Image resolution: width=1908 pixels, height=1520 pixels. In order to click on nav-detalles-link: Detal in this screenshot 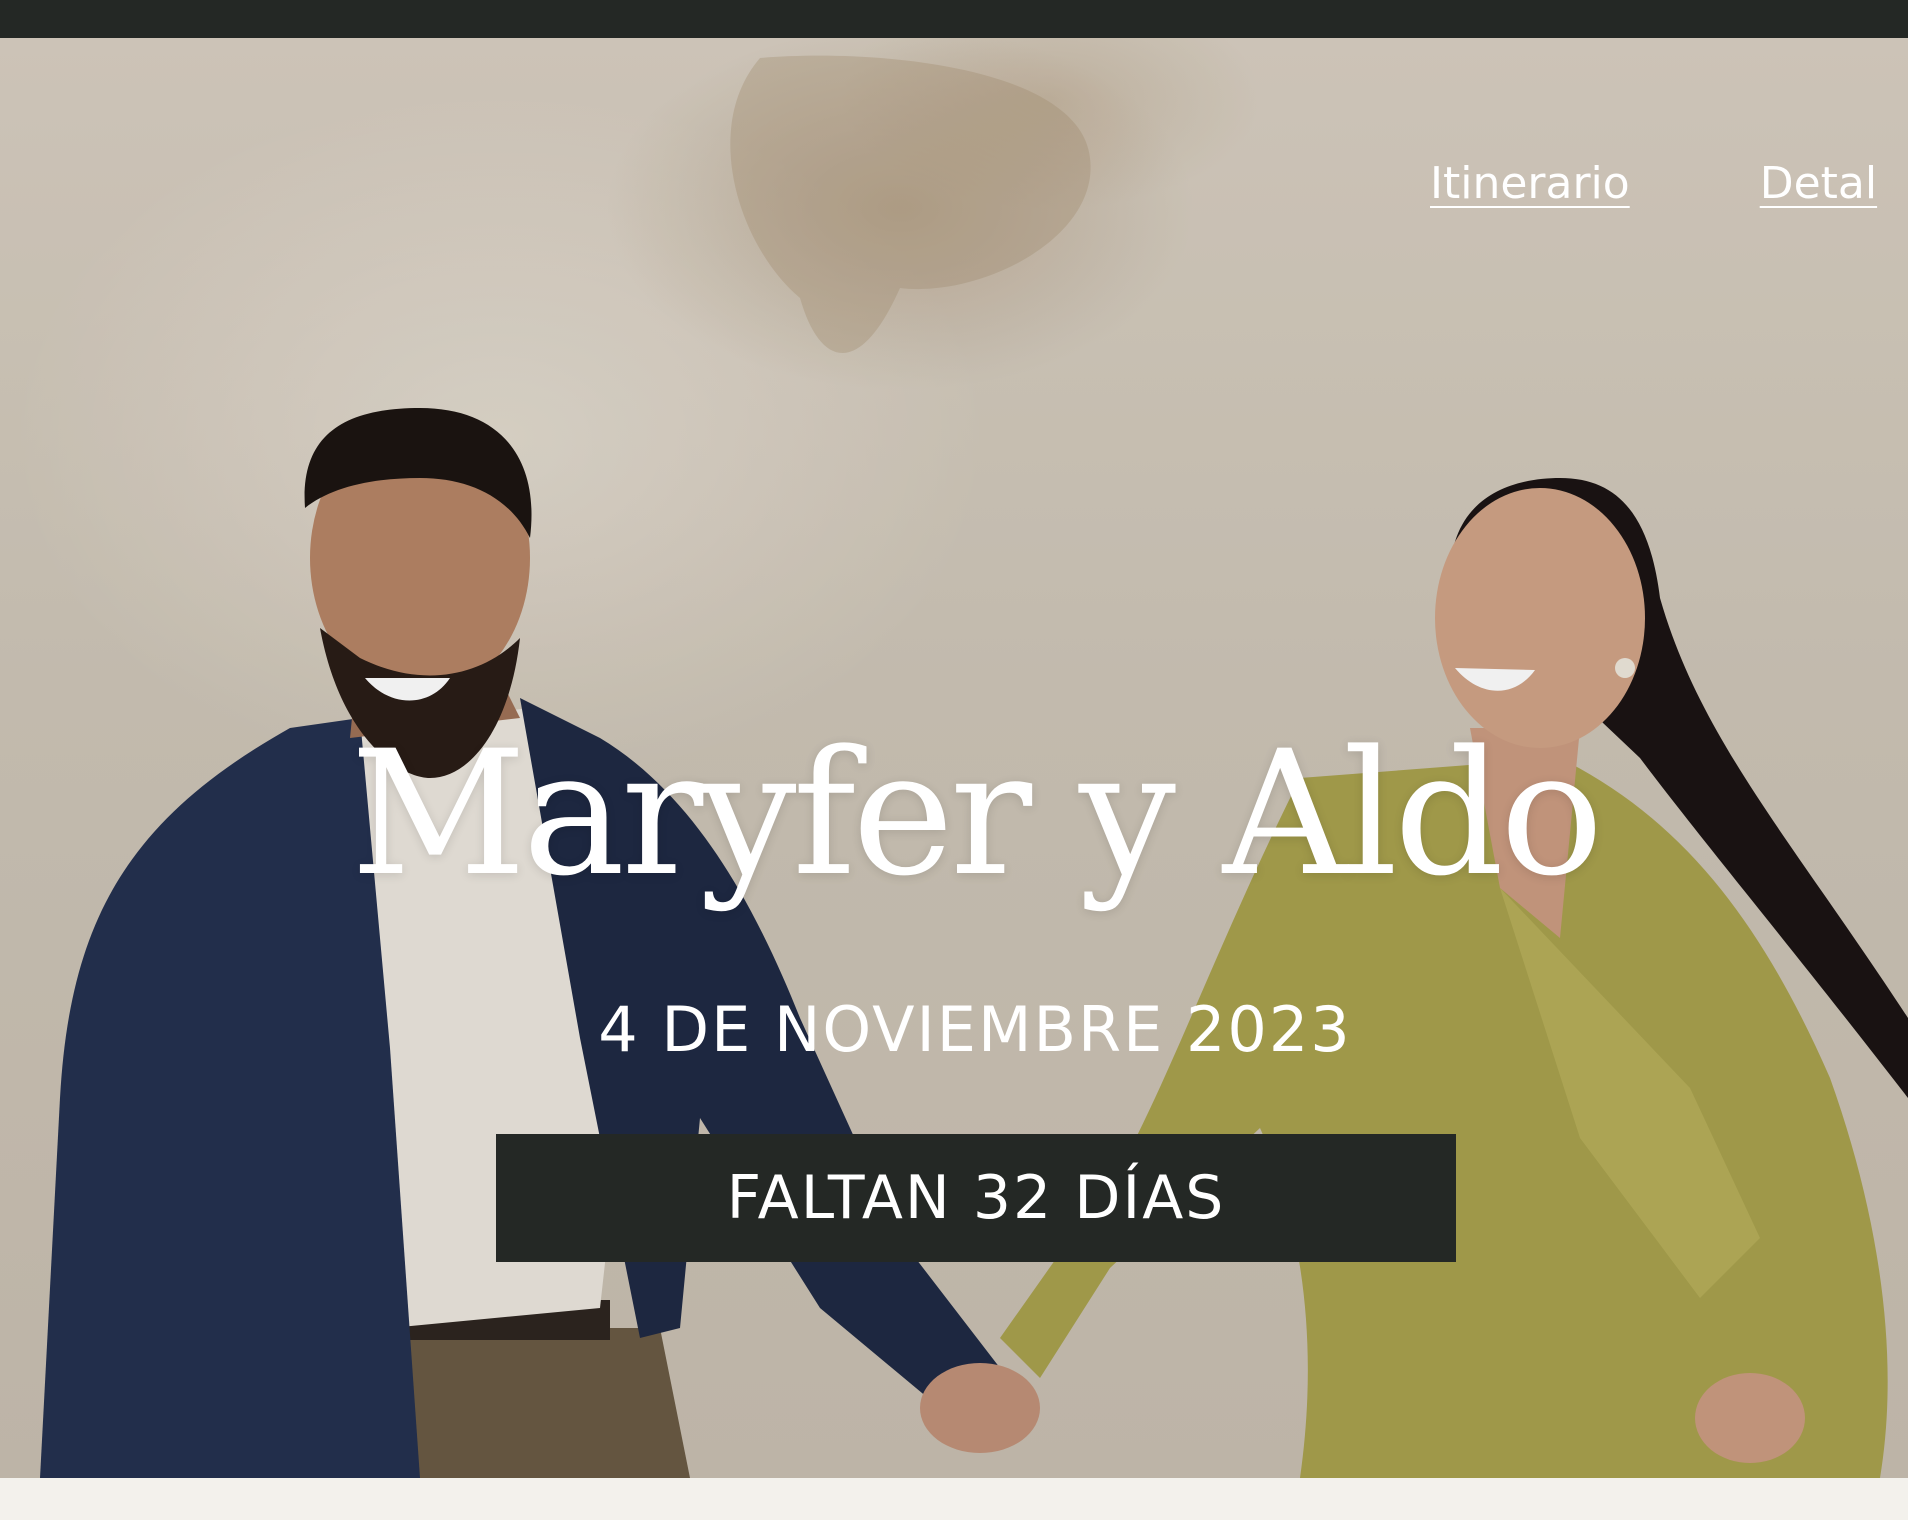, I will do `click(1818, 183)`.